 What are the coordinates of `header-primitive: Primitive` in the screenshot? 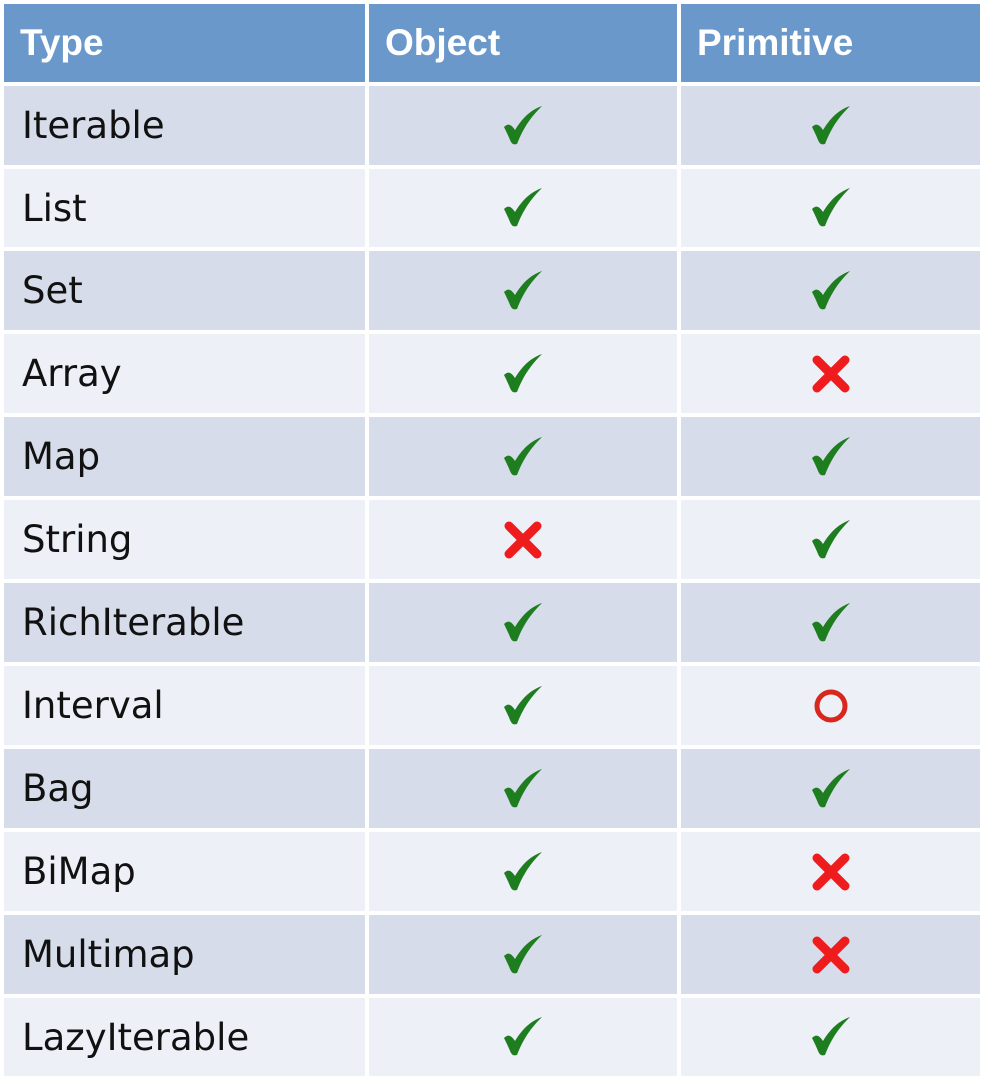 It's located at (830, 43).